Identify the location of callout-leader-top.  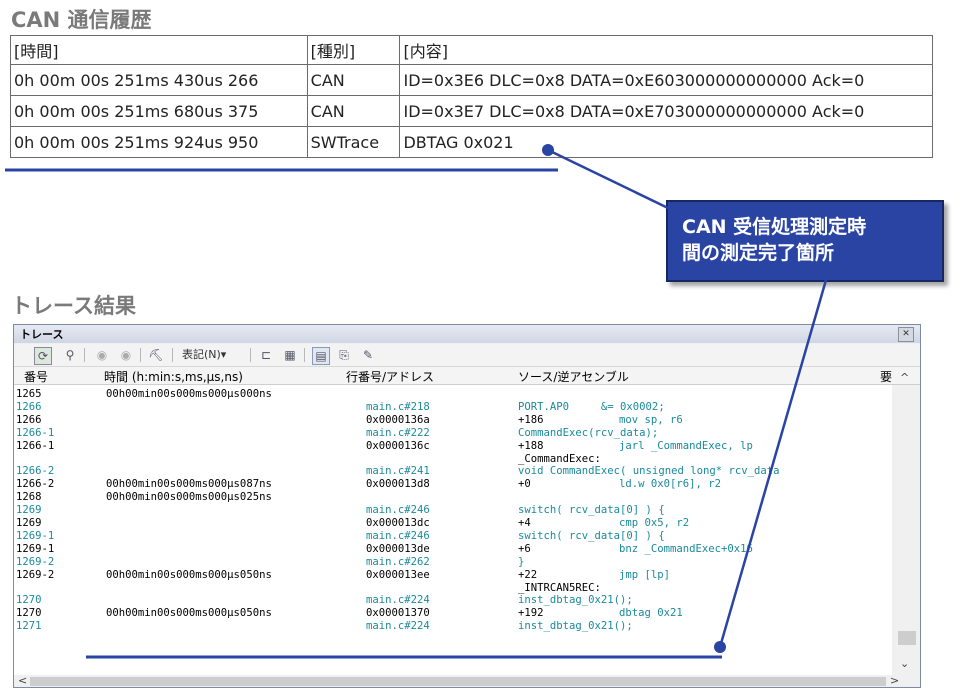
(608, 179).